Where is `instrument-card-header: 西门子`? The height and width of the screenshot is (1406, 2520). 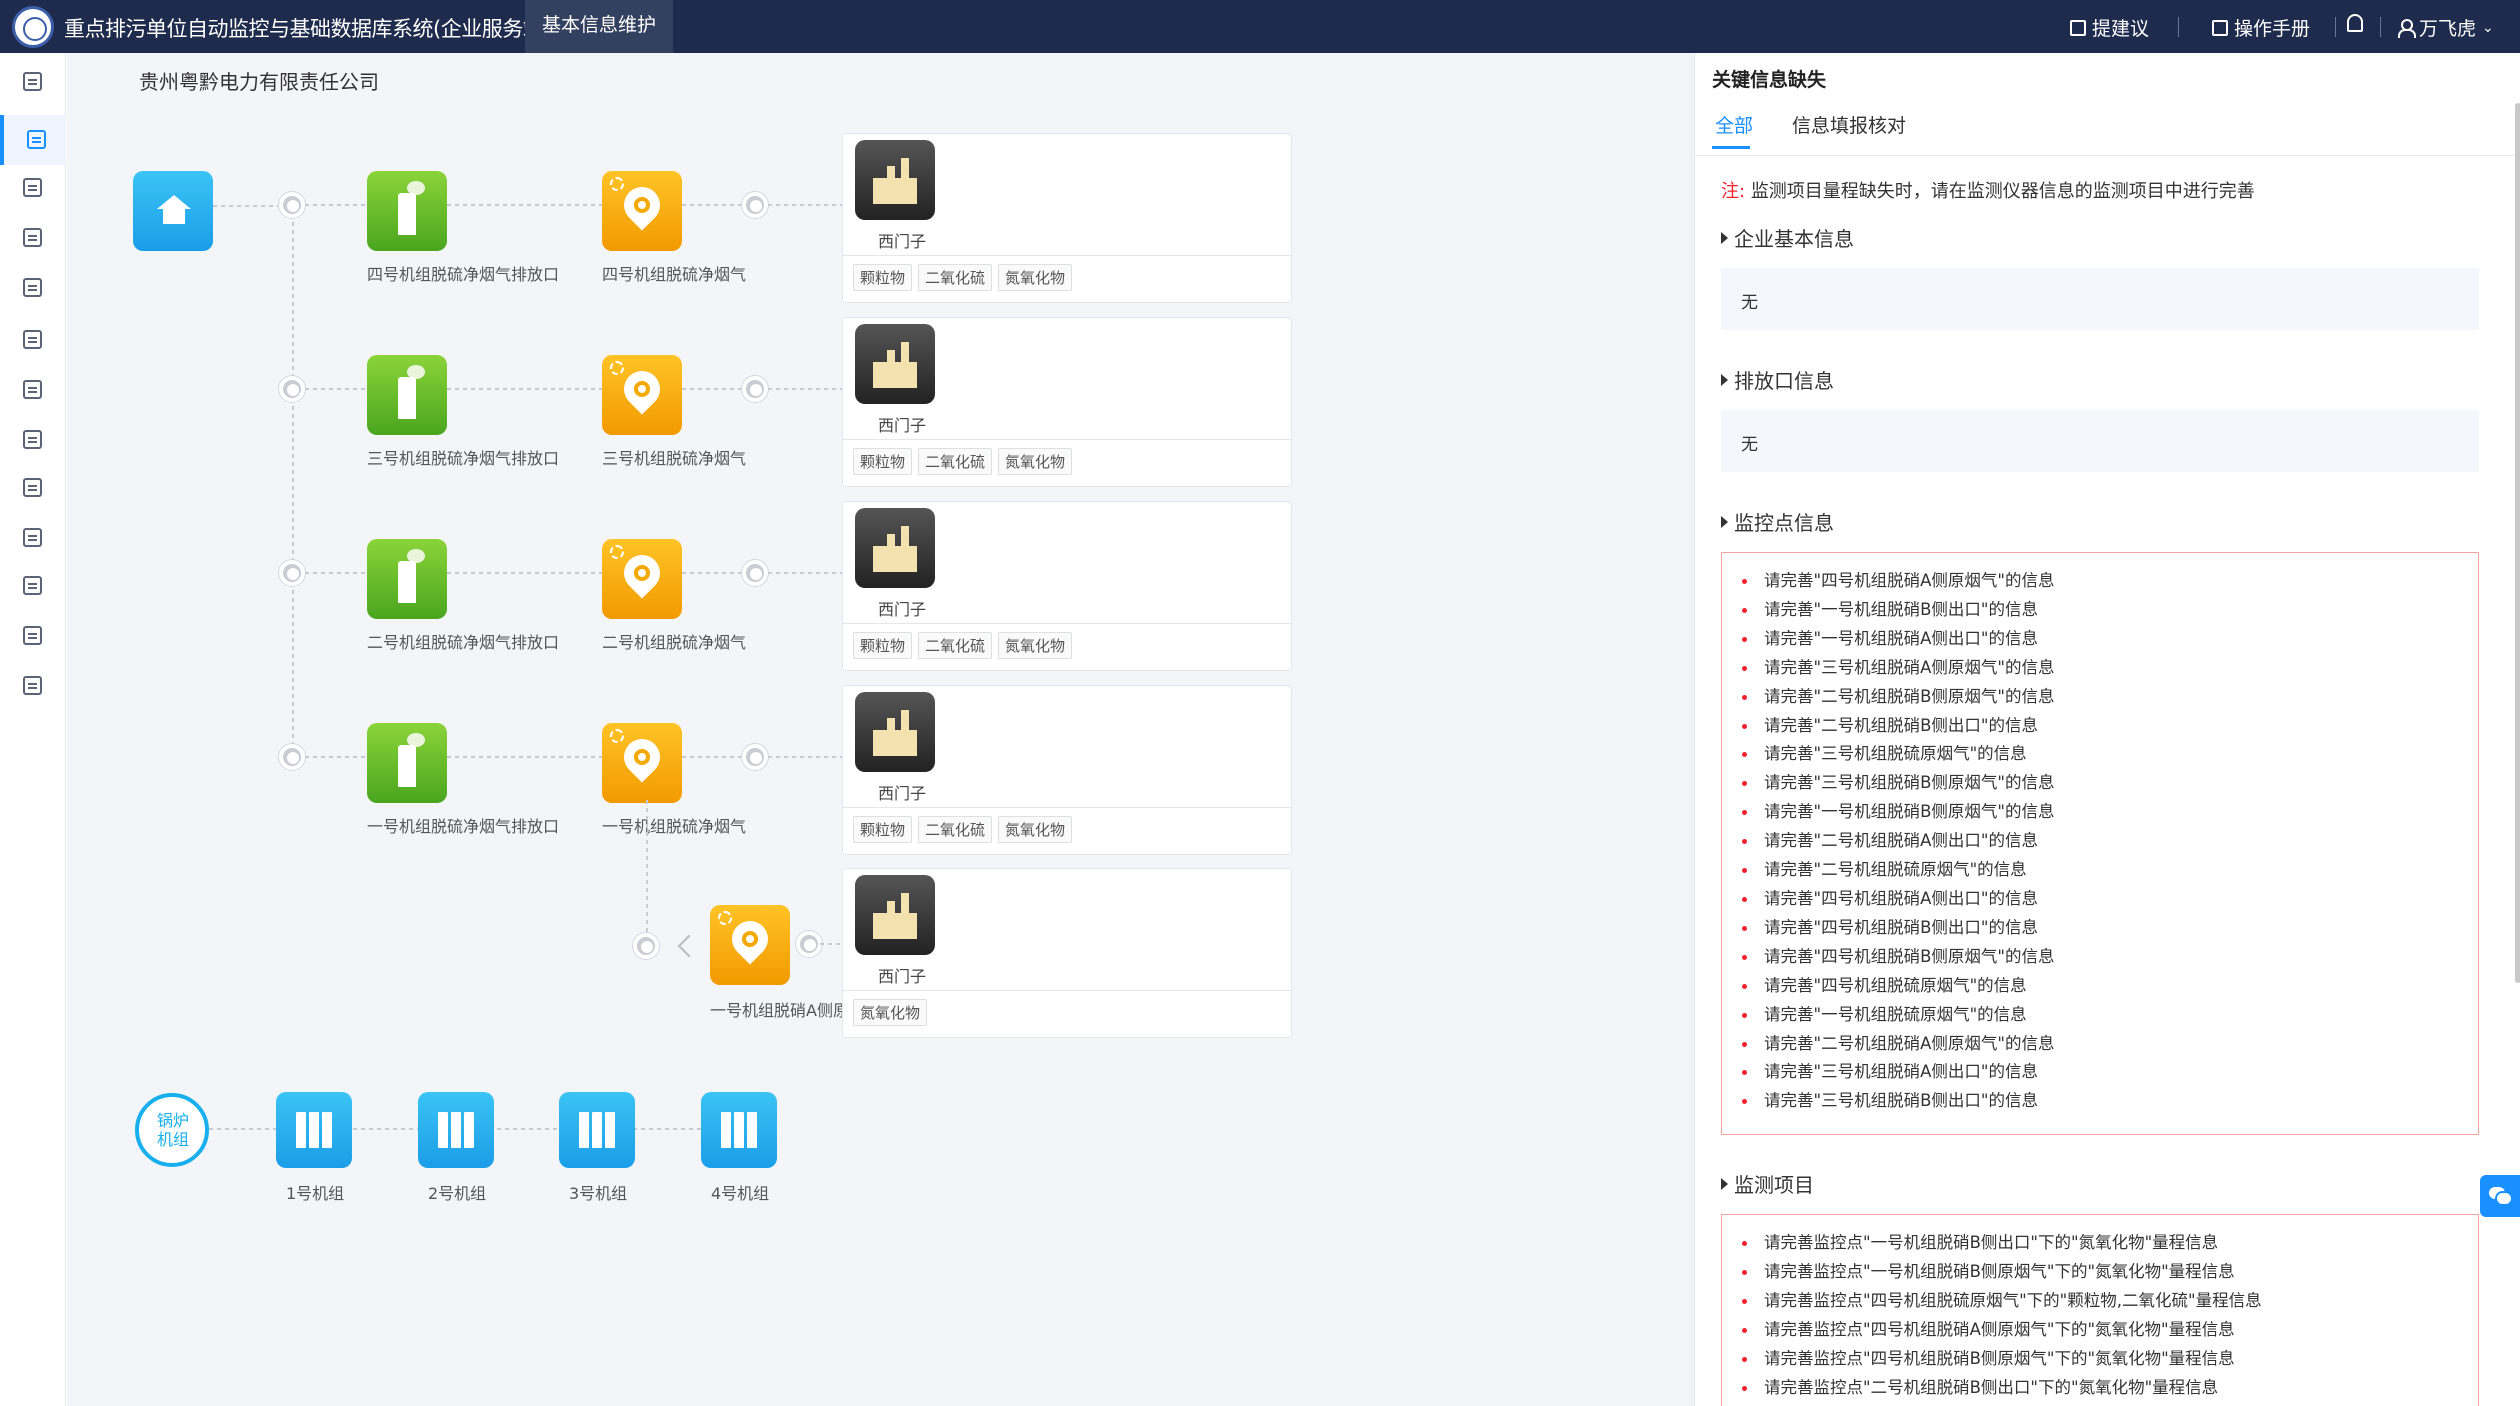 instrument-card-header: 西门子 is located at coordinates (1067, 930).